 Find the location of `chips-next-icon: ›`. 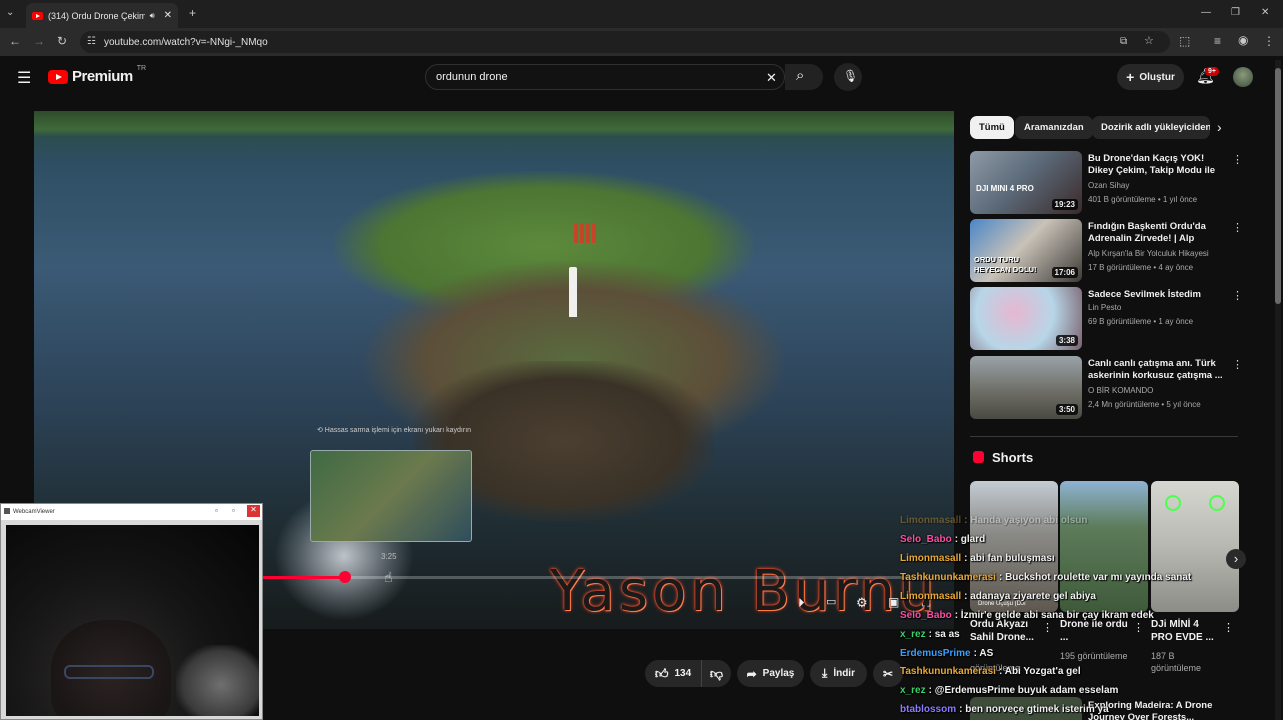

chips-next-icon: › is located at coordinates (1219, 127).